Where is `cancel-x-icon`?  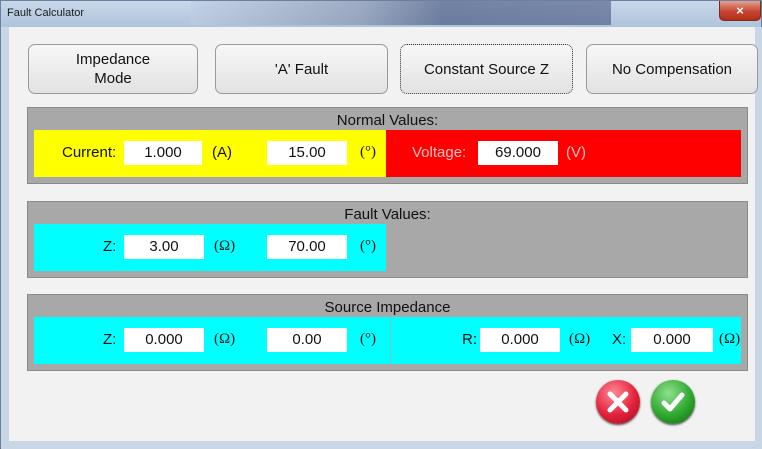 cancel-x-icon is located at coordinates (618, 402).